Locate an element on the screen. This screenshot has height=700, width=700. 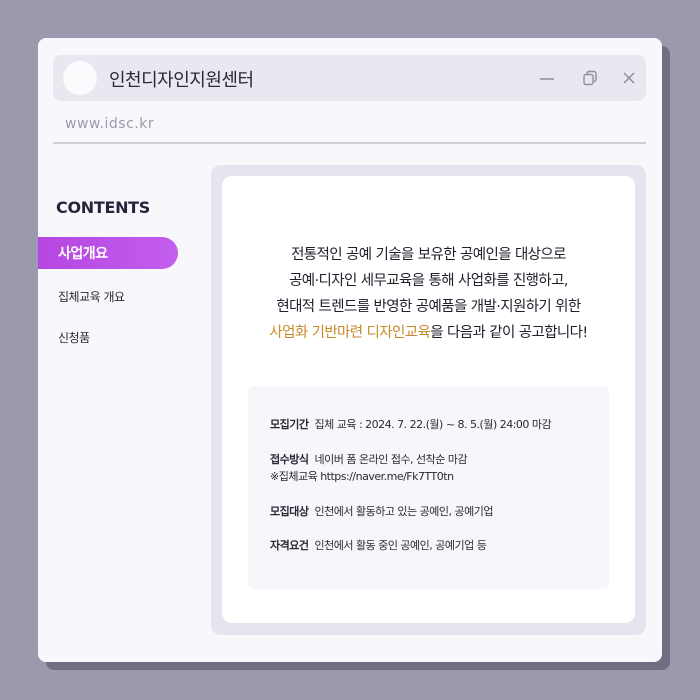
sidebar-item-group-education: 집체교육 개요 is located at coordinates (91, 296).